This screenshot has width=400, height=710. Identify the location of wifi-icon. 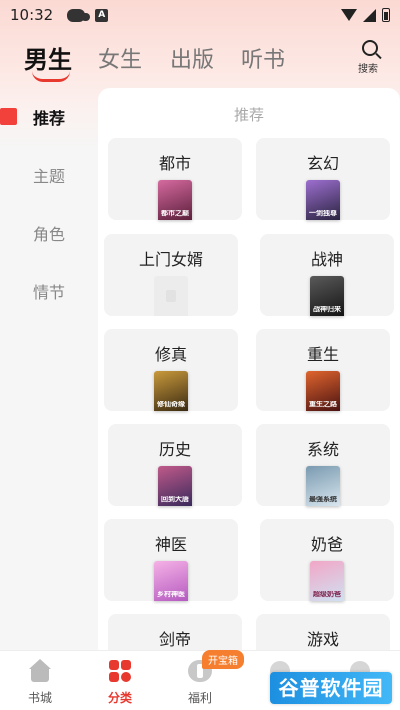
(349, 15).